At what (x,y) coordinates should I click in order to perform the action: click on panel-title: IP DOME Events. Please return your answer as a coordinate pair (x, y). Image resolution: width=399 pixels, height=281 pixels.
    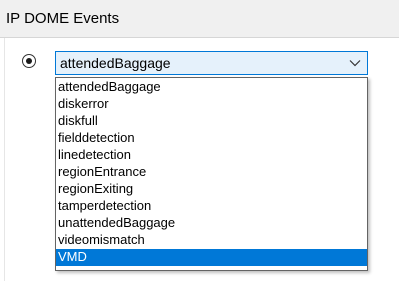
    Looking at the image, I should click on (63, 18).